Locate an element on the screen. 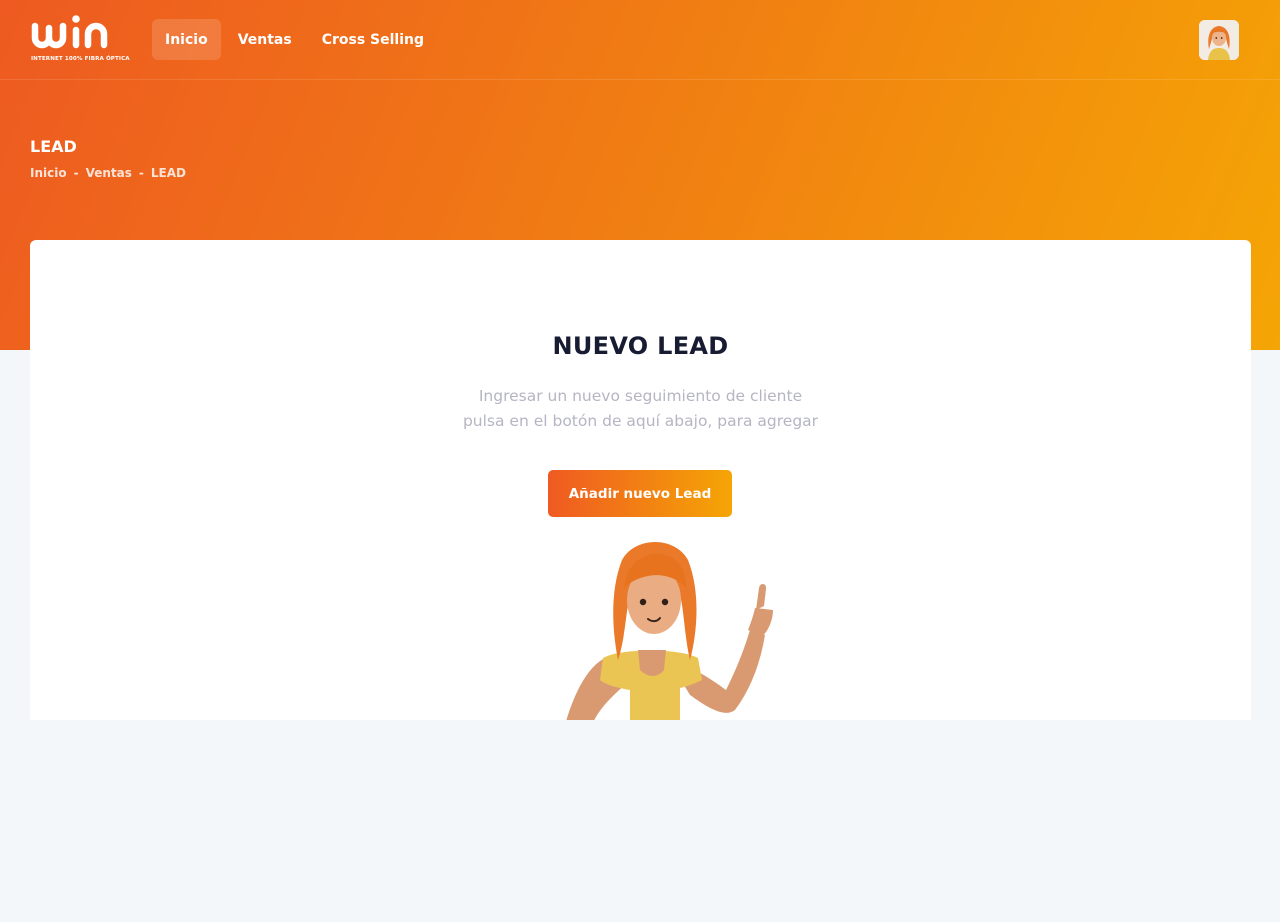 This screenshot has width=1280, height=922. breadcrumb: Inicio - Ventas - LEAD is located at coordinates (108, 173).